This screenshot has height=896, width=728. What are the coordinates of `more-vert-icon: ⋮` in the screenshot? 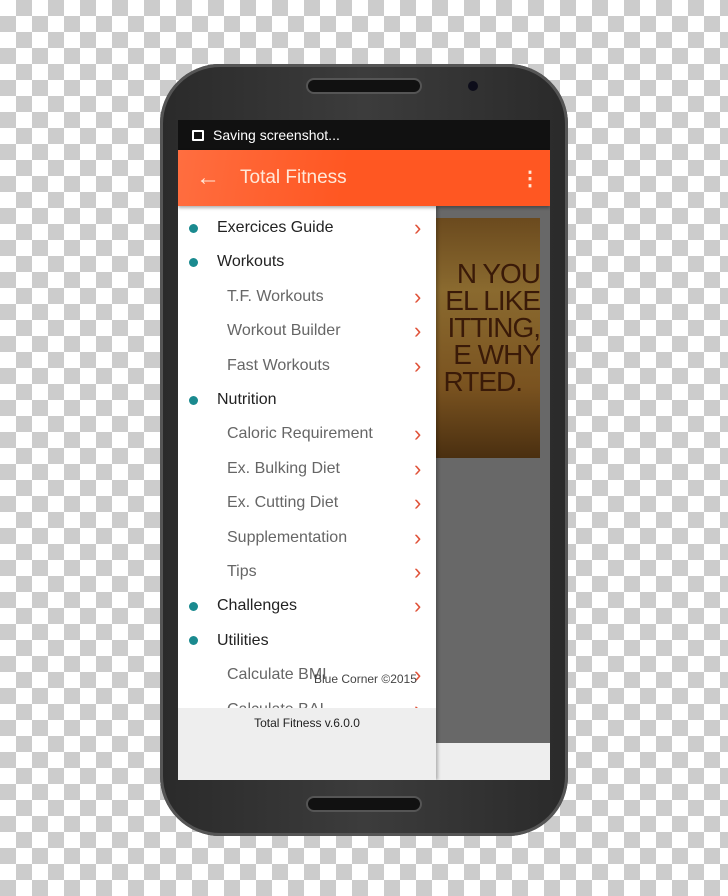 It's located at (530, 178).